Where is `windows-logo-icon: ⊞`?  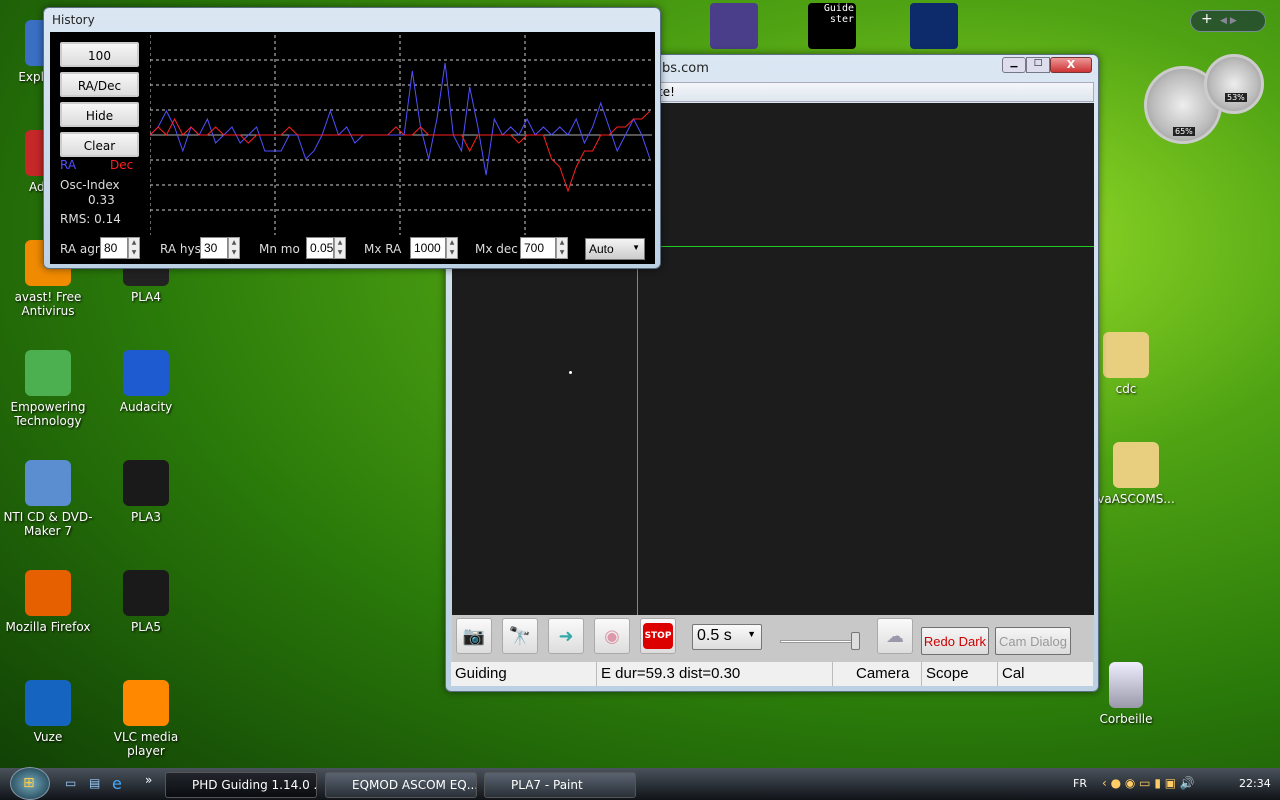
windows-logo-icon: ⊞ is located at coordinates (29, 783).